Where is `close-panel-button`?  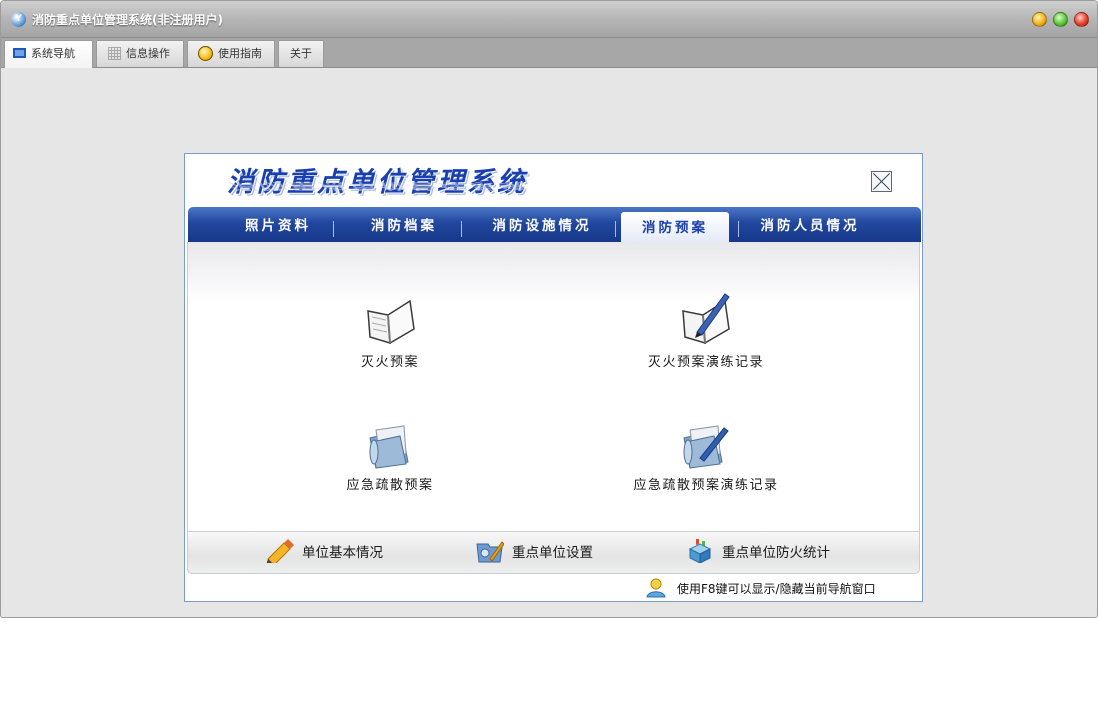
close-panel-button is located at coordinates (881, 181).